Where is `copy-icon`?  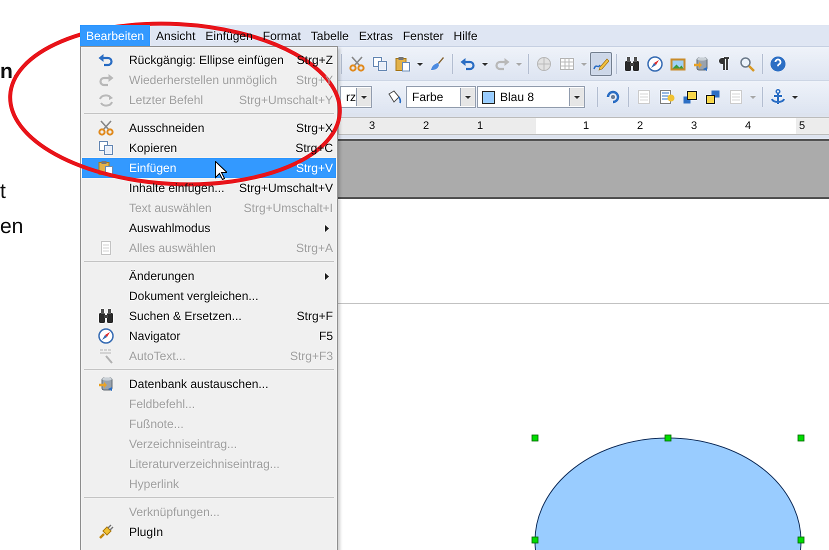
copy-icon is located at coordinates (106, 148).